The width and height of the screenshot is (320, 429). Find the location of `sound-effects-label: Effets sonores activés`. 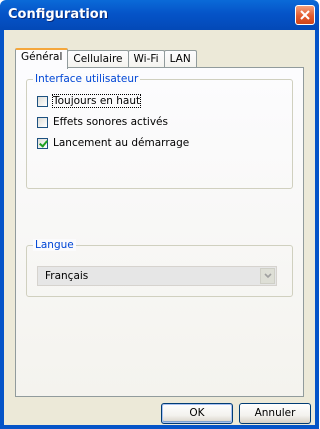

sound-effects-label: Effets sonores activés is located at coordinates (110, 122).